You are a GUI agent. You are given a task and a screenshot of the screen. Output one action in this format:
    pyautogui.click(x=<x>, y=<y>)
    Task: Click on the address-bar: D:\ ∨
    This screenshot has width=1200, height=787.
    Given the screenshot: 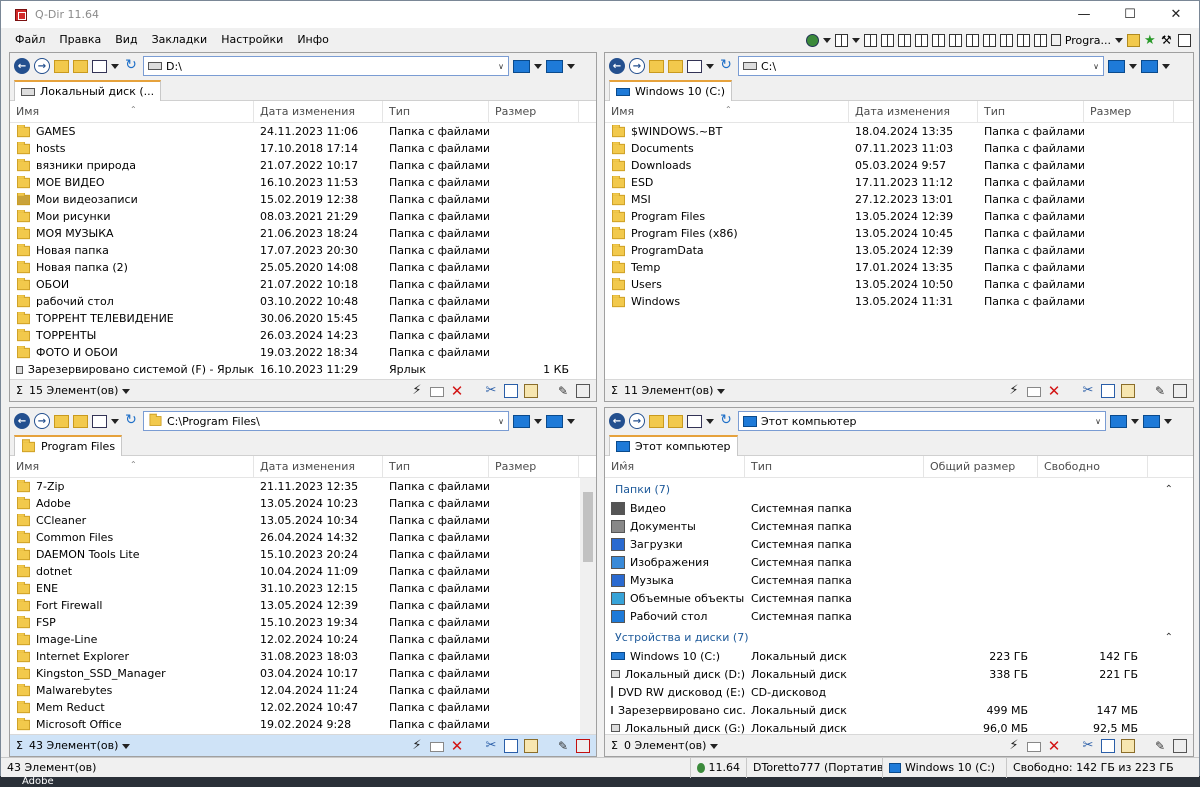 What is the action you would take?
    pyautogui.click(x=326, y=66)
    